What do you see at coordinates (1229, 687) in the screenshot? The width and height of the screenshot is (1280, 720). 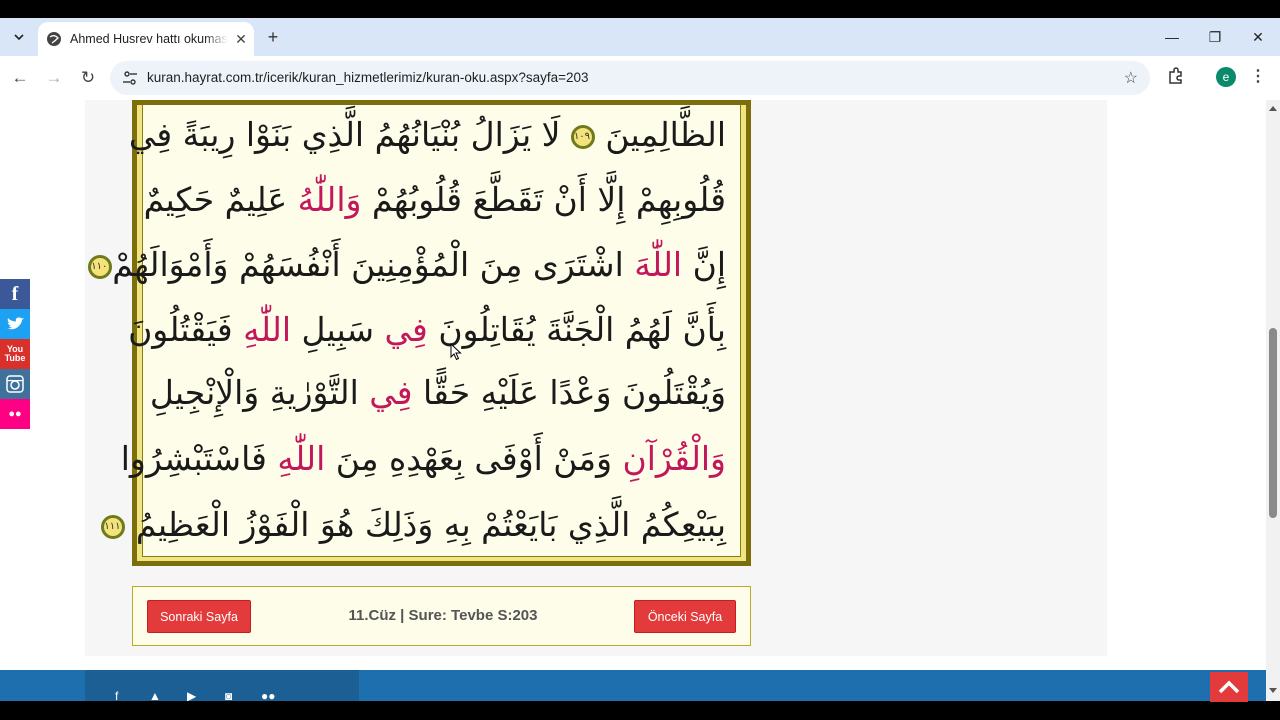 I see `scroll-to-top-button` at bounding box center [1229, 687].